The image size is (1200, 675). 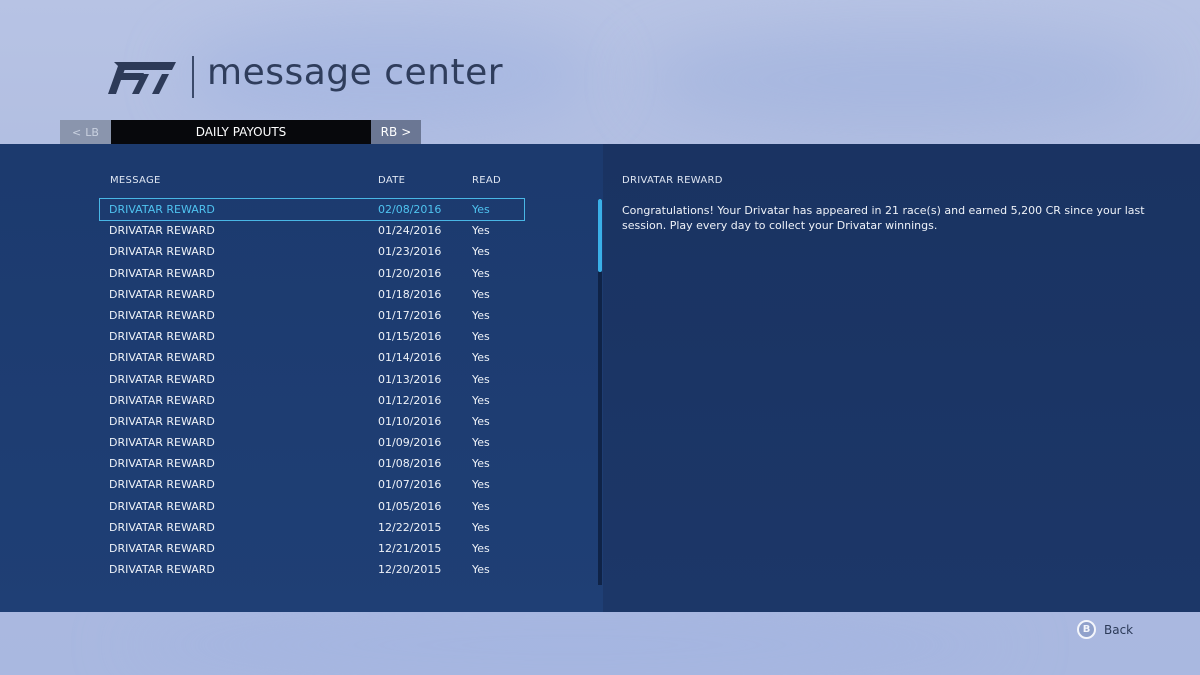 What do you see at coordinates (77, 132) in the screenshot?
I see `chevron-left-icon: <` at bounding box center [77, 132].